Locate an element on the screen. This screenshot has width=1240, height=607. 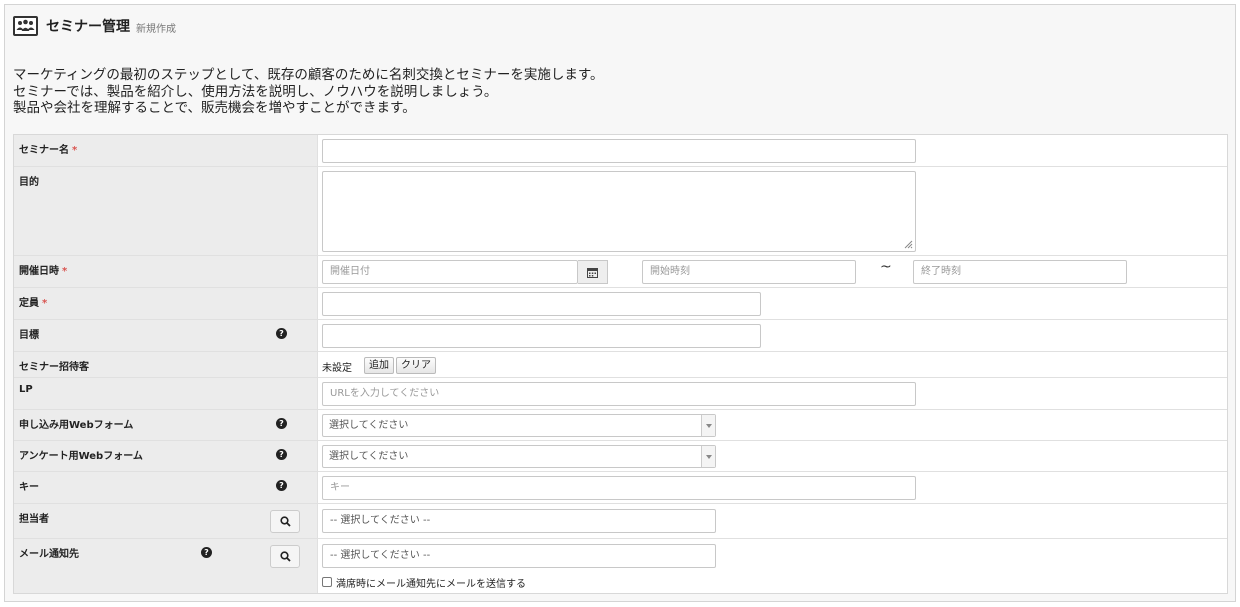
field-label: セミナー名 is located at coordinates (44, 150).